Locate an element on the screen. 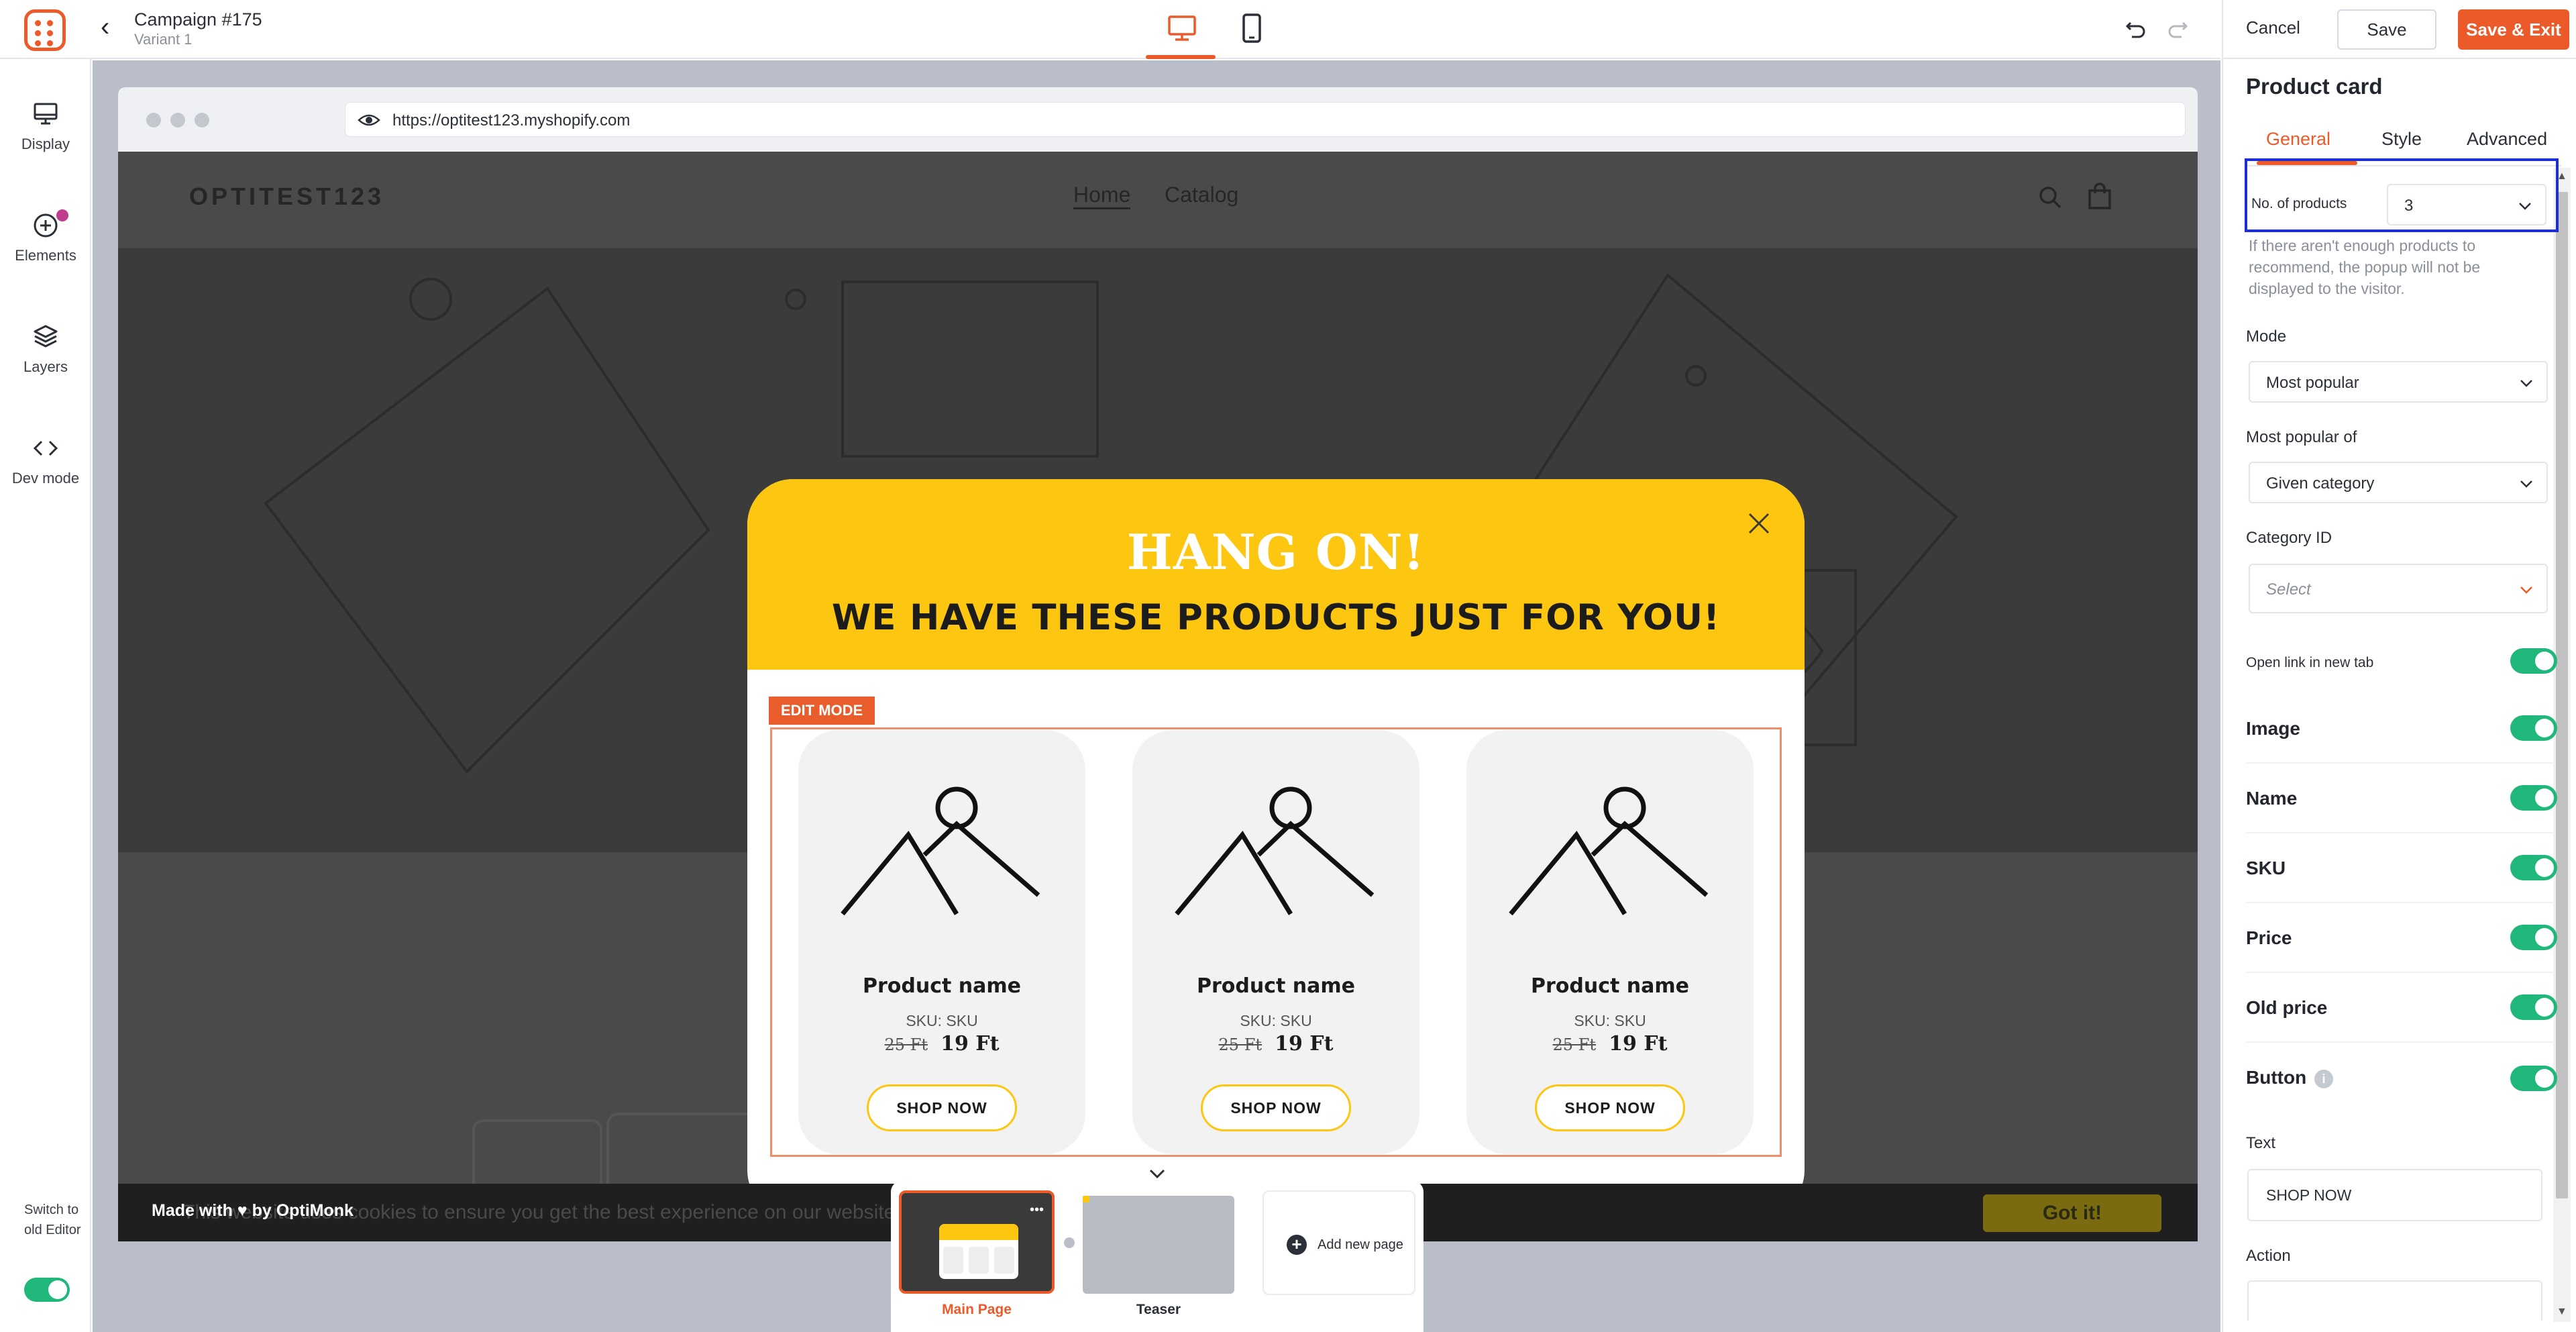  cancel-button: Cancel is located at coordinates (2273, 27).